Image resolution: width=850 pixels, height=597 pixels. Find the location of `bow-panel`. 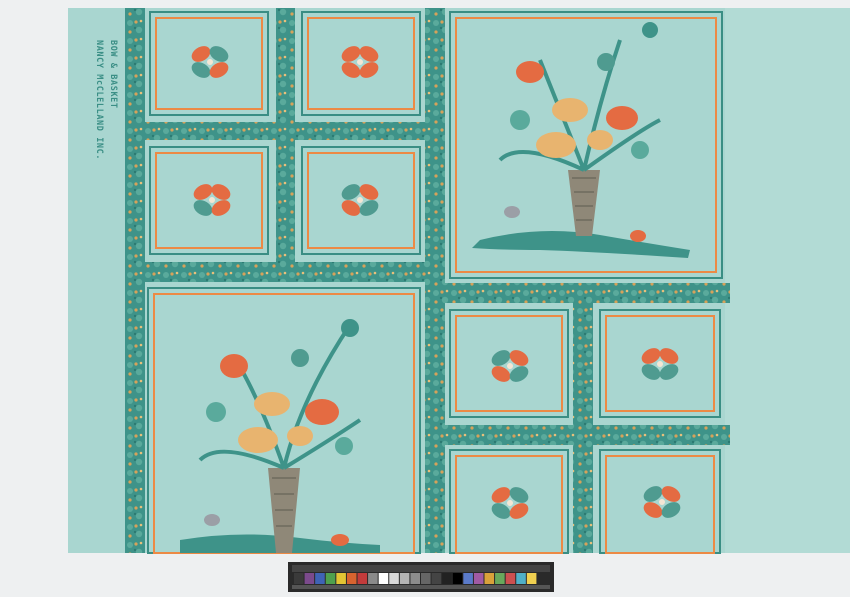

bow-panel is located at coordinates (209, 200).